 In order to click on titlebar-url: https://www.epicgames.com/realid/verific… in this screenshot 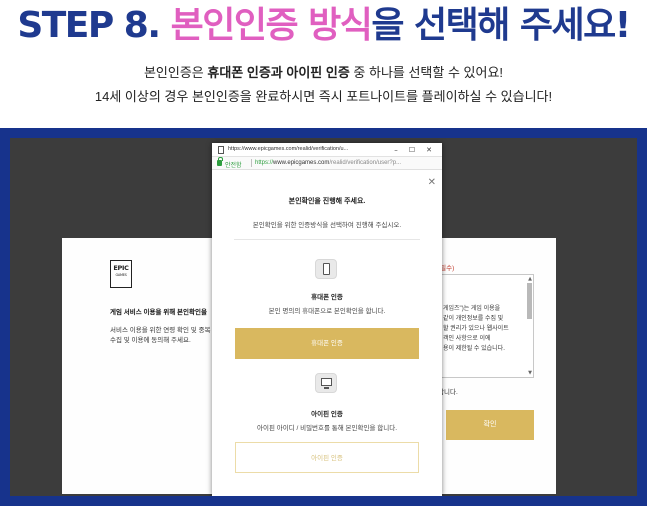, I will do `click(288, 149)`.